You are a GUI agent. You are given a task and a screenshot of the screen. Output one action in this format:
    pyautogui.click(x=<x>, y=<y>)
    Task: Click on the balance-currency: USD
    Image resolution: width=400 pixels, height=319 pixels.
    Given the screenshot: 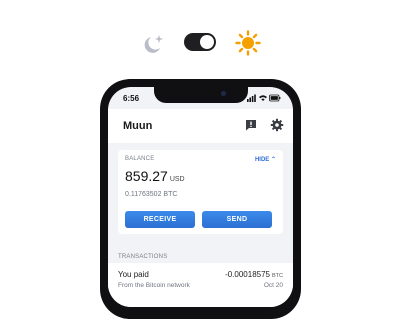 What is the action you would take?
    pyautogui.click(x=177, y=179)
    